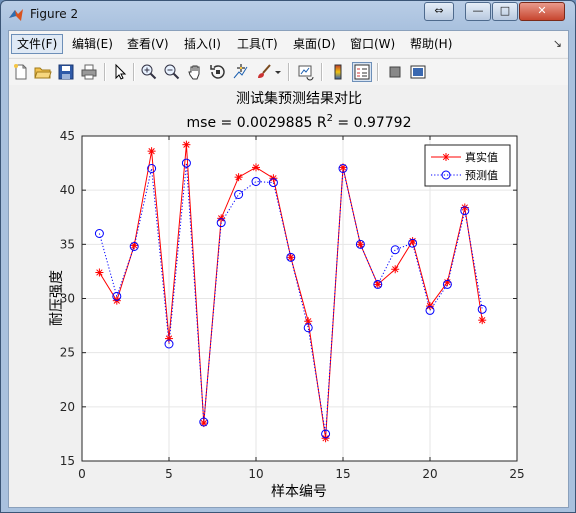  What do you see at coordinates (372, 44) in the screenshot?
I see `menu-window: 窗口(W)` at bounding box center [372, 44].